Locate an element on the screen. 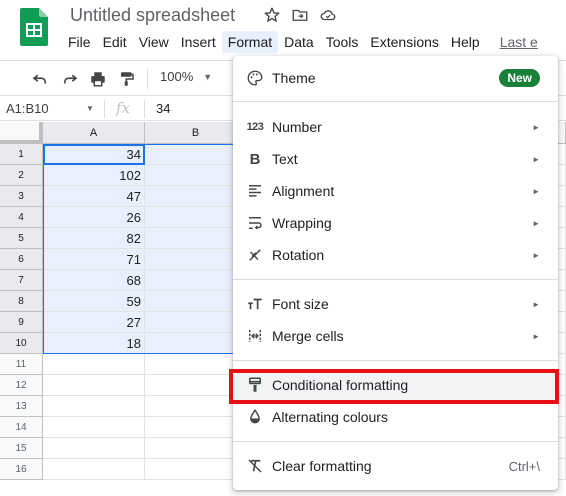 The width and height of the screenshot is (566, 496). sheets-logo is located at coordinates (34, 27).